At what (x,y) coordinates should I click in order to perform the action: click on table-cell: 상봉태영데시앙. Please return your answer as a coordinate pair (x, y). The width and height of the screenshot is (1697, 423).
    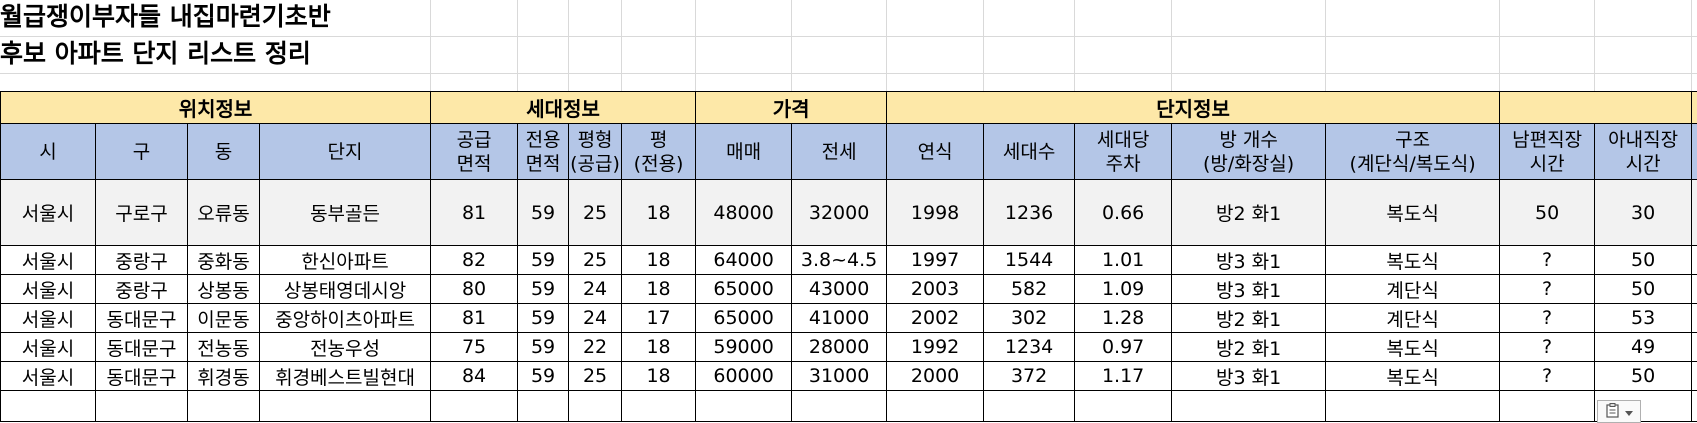
    Looking at the image, I should click on (345, 289).